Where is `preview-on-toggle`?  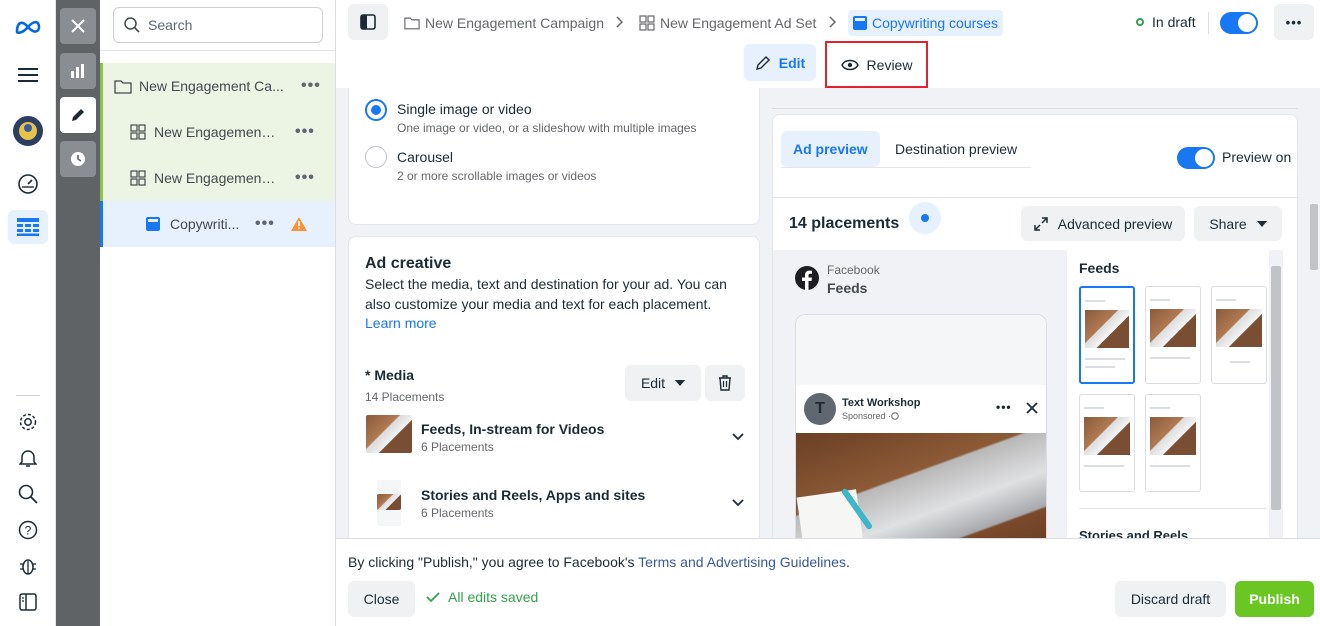 preview-on-toggle is located at coordinates (1196, 158).